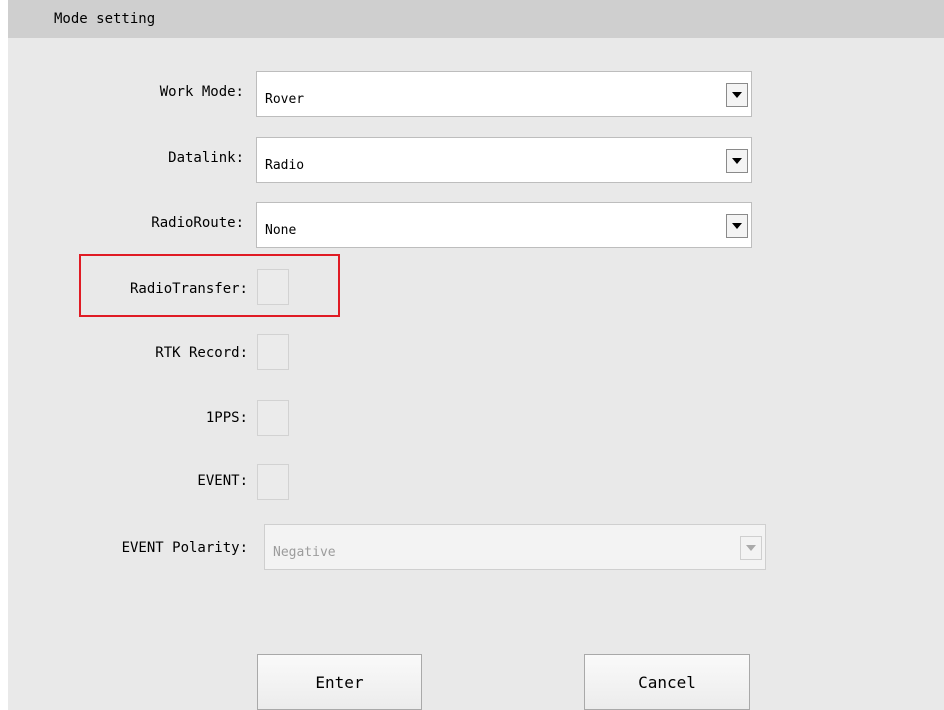 Image resolution: width=944 pixels, height=710 pixels. What do you see at coordinates (105, 19) in the screenshot?
I see `dialog-title: Mode setting` at bounding box center [105, 19].